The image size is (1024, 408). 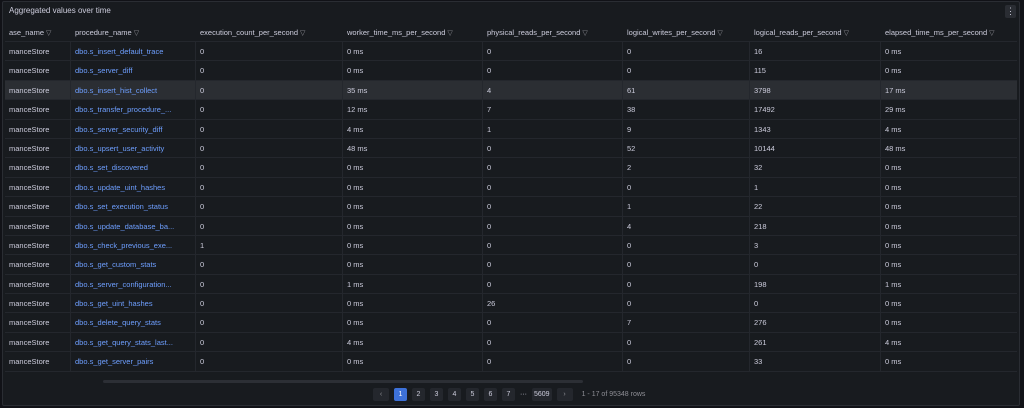 What do you see at coordinates (613, 394) in the screenshot?
I see `row-count-summary: 1 - 17 of 95348 rows` at bounding box center [613, 394].